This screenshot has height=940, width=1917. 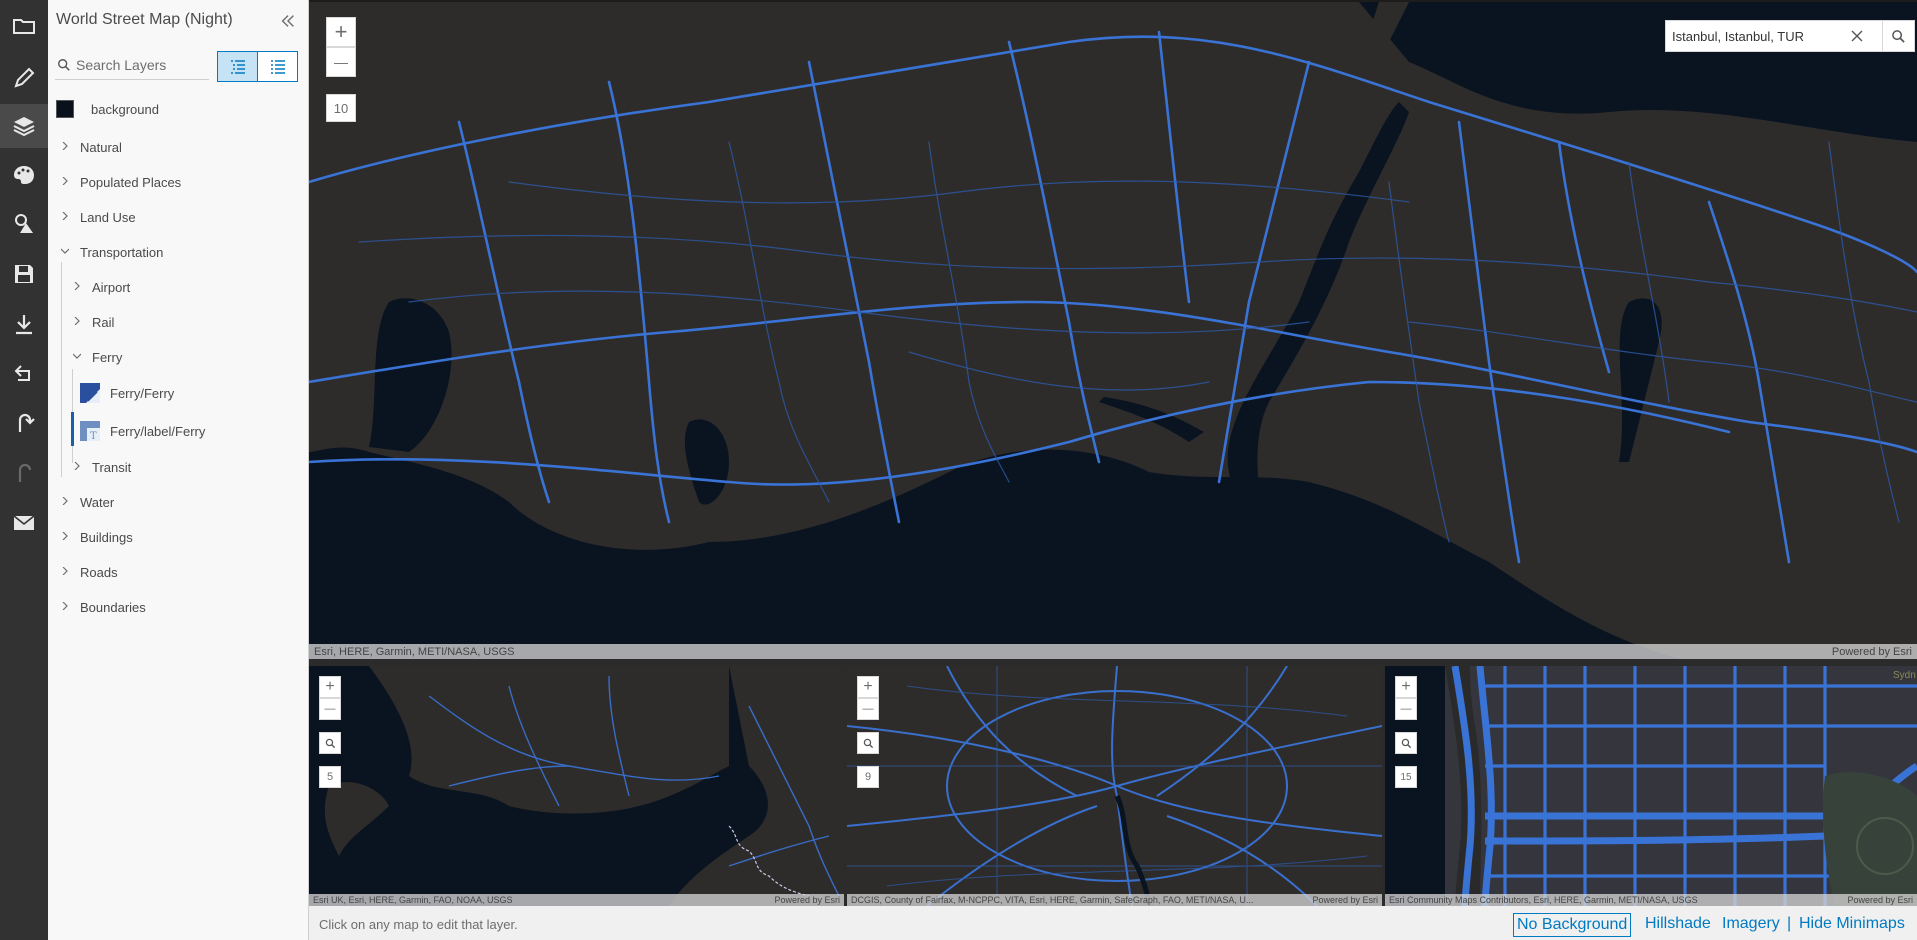 I want to click on minimap-zoom-level: 15, so click(x=1406, y=777).